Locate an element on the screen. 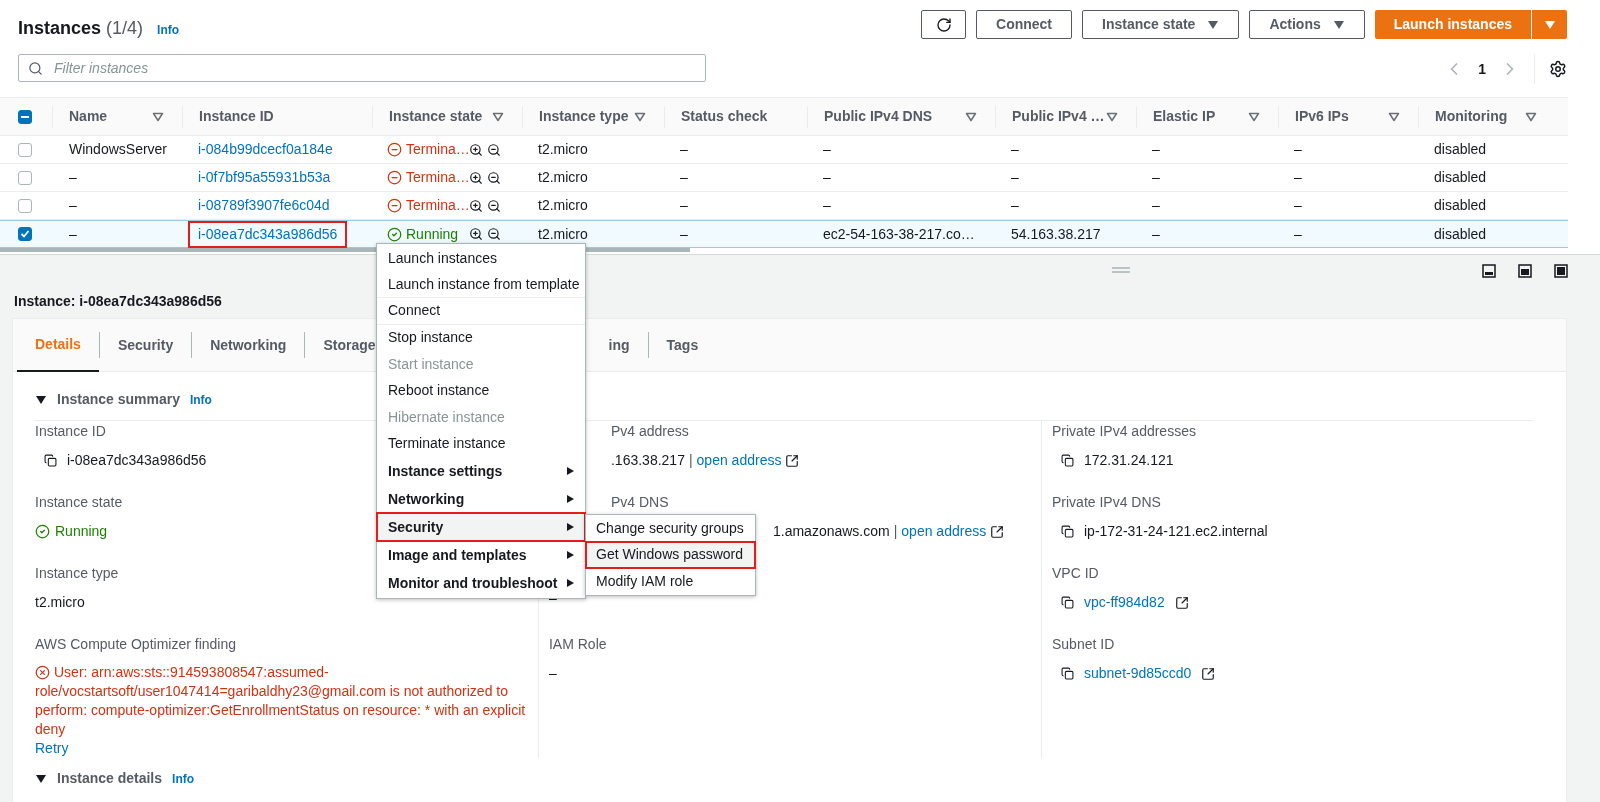 This screenshot has height=802, width=1600. column-header: Elastic IP is located at coordinates (1207, 116).